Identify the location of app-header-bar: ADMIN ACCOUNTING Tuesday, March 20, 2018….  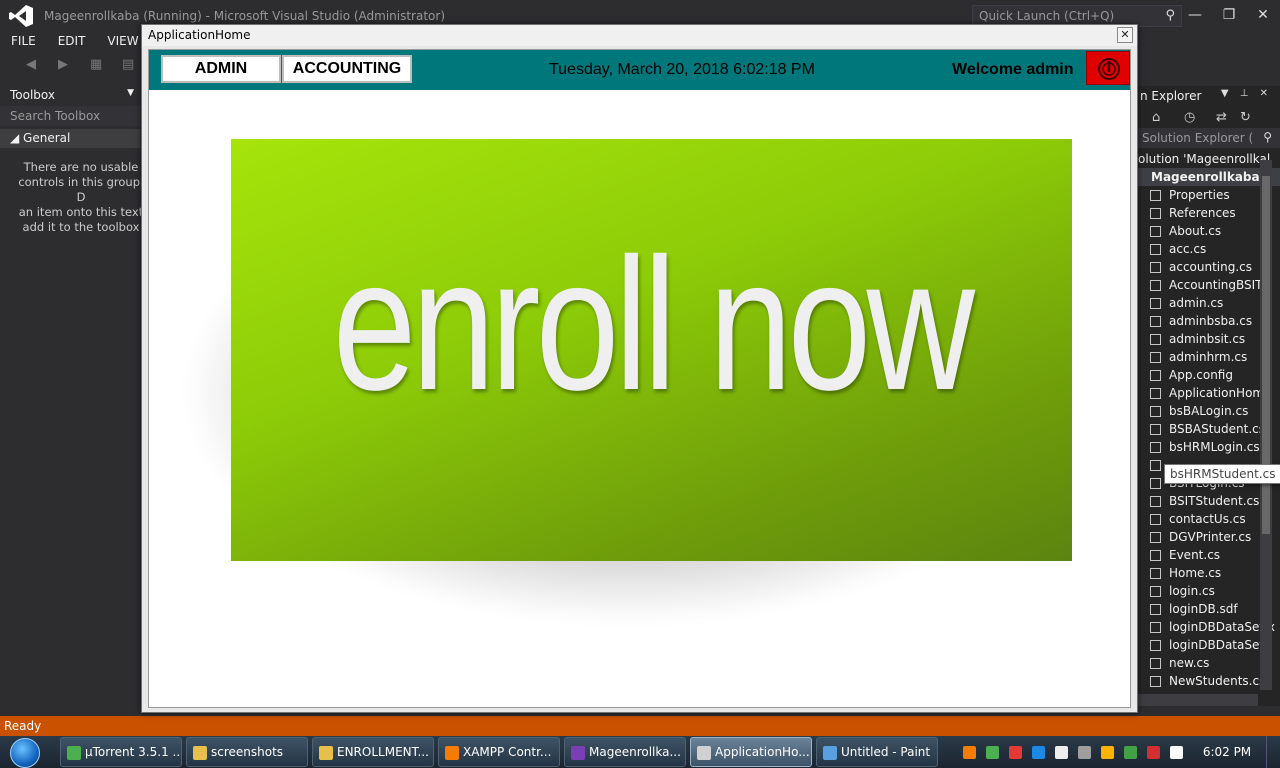
(639, 70).